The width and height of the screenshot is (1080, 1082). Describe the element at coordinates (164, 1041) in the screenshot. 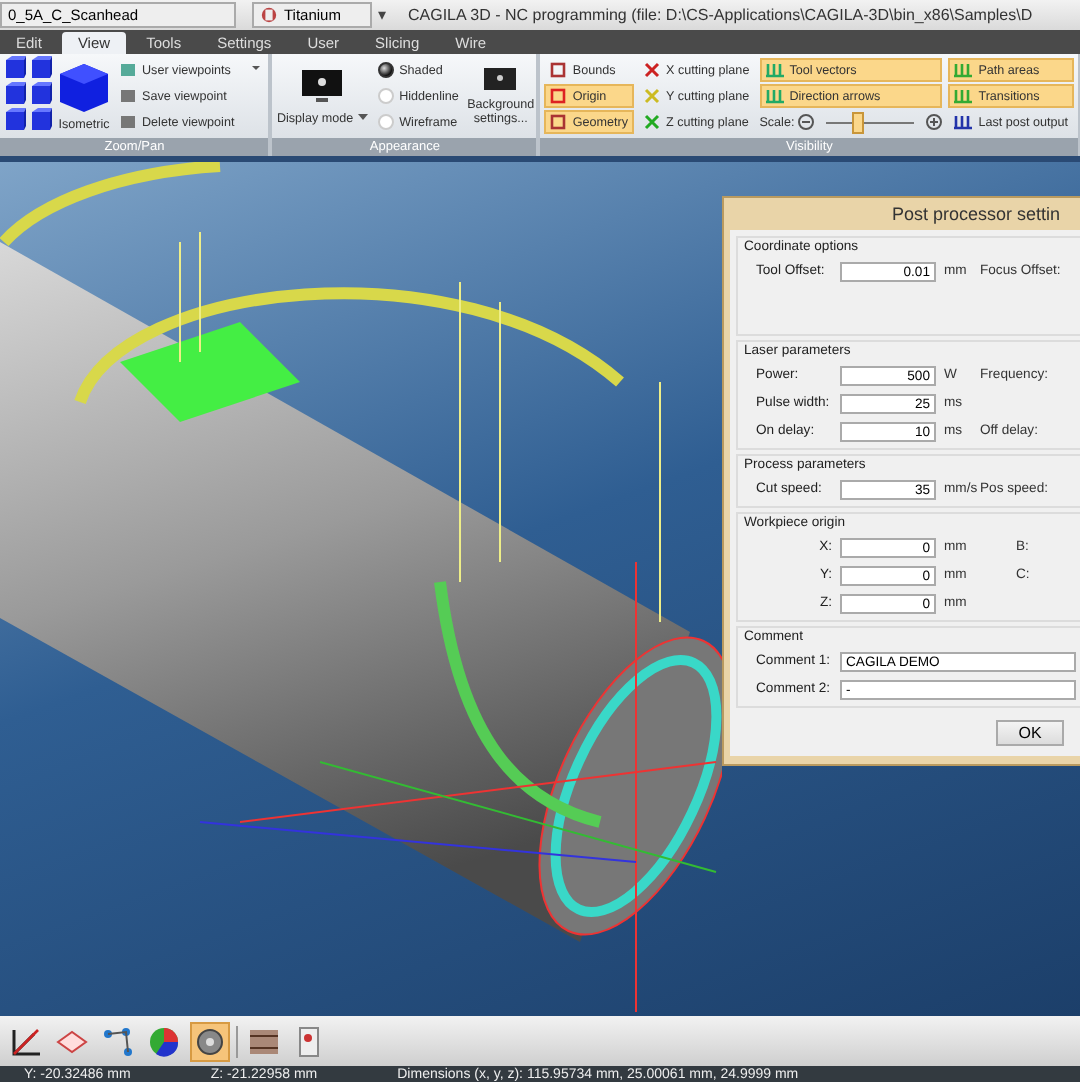

I see `color-wheel-icon` at that location.